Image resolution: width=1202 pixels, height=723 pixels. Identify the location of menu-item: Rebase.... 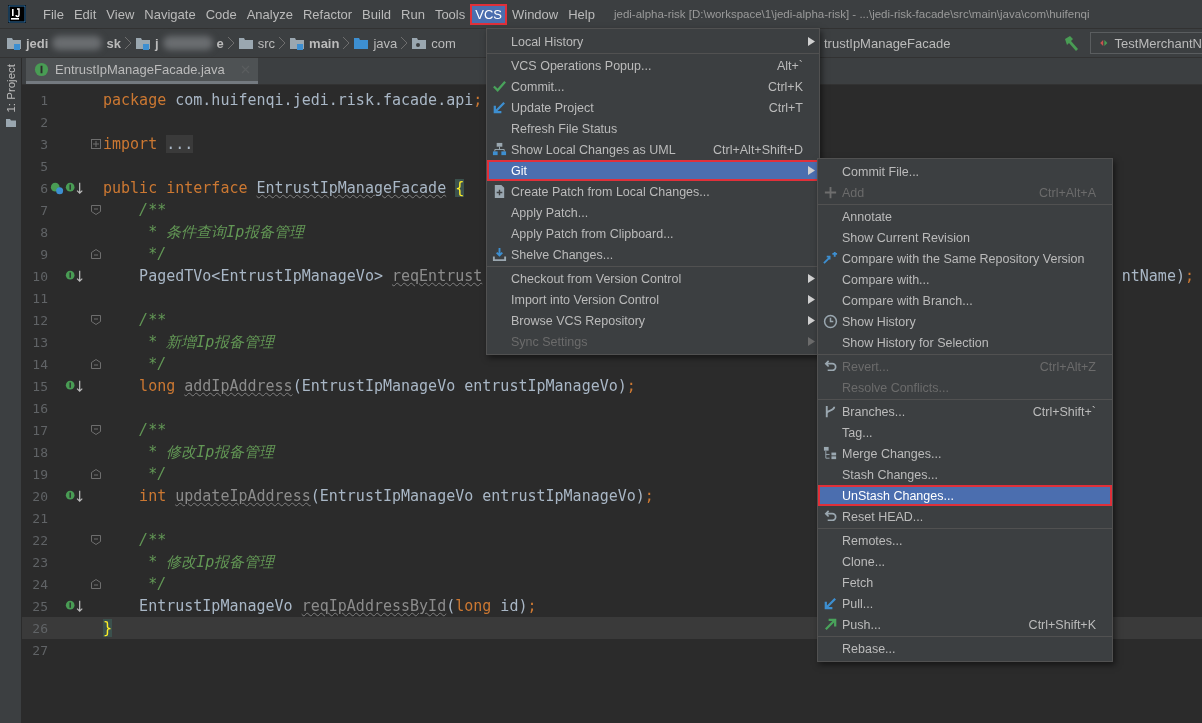
(965, 648).